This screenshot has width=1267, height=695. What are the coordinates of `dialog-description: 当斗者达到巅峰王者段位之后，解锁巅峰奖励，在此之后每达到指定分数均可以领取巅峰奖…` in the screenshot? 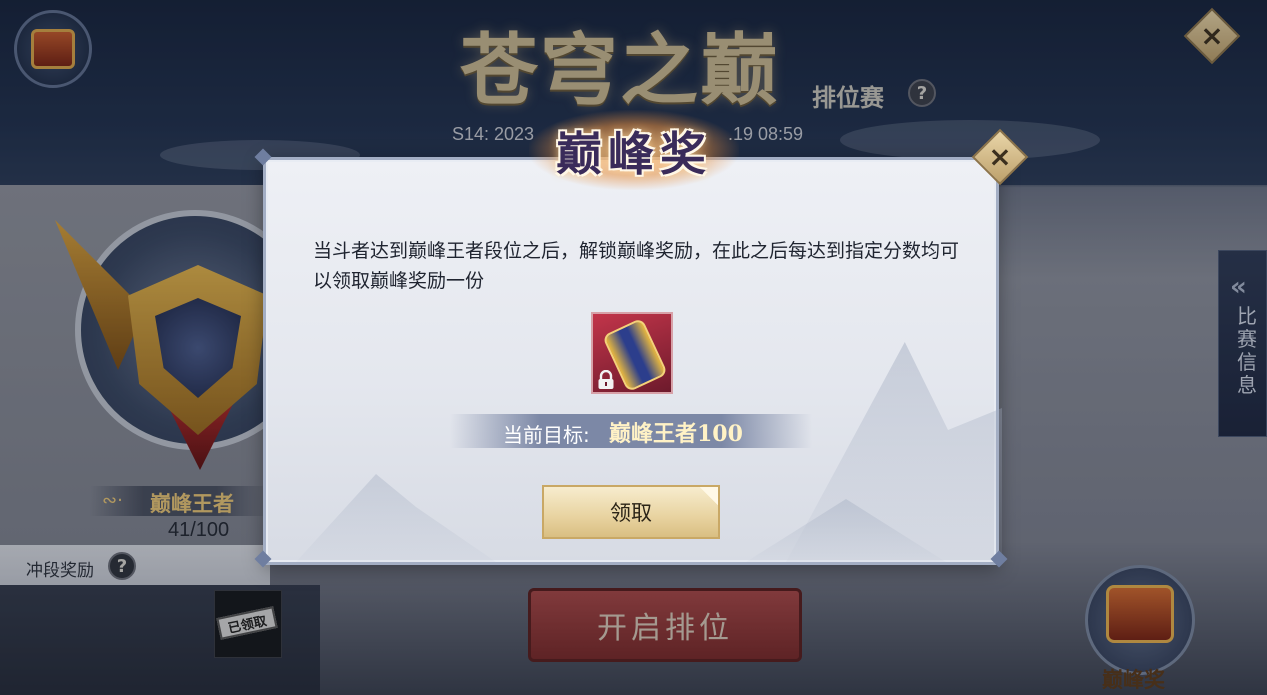 It's located at (636, 266).